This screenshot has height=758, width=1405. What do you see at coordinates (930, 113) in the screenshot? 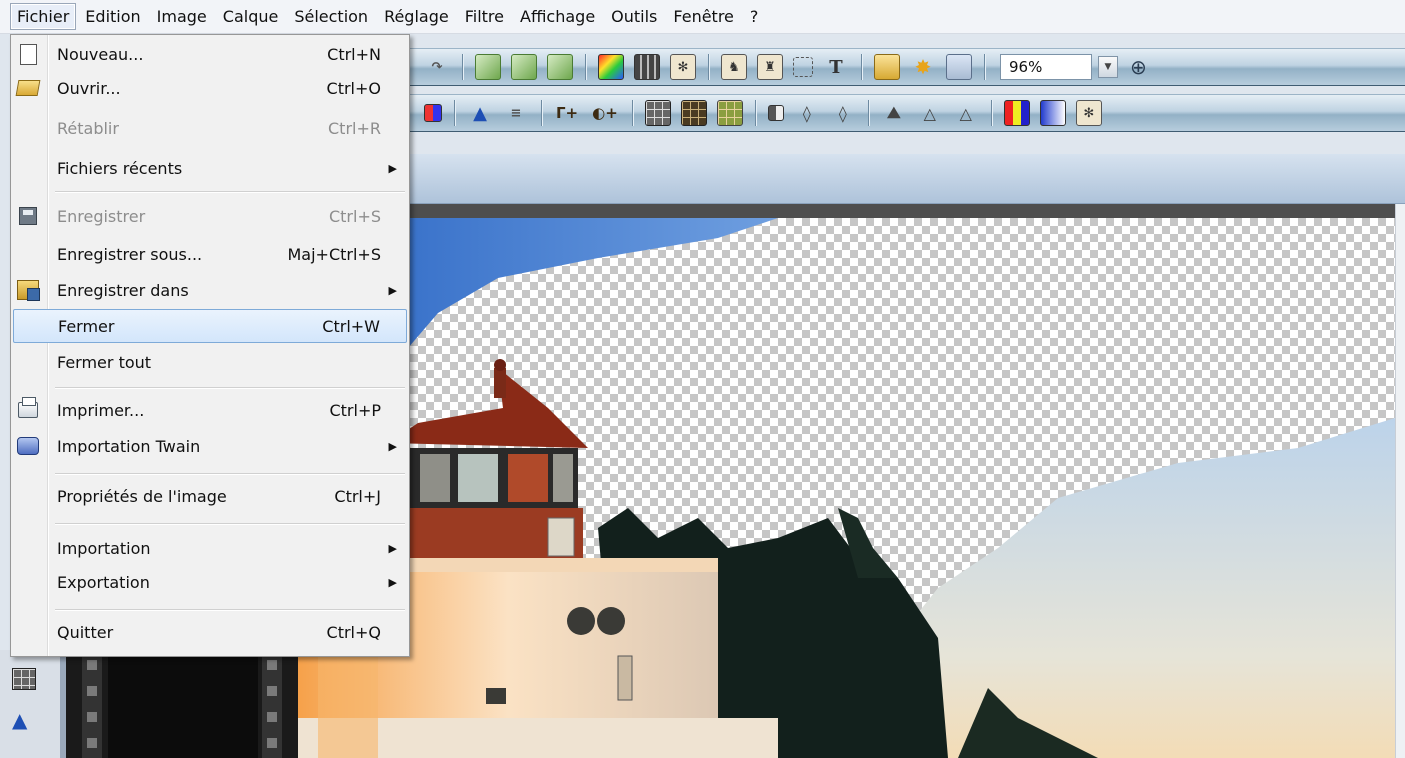
I see `sharpen-icon: △` at bounding box center [930, 113].